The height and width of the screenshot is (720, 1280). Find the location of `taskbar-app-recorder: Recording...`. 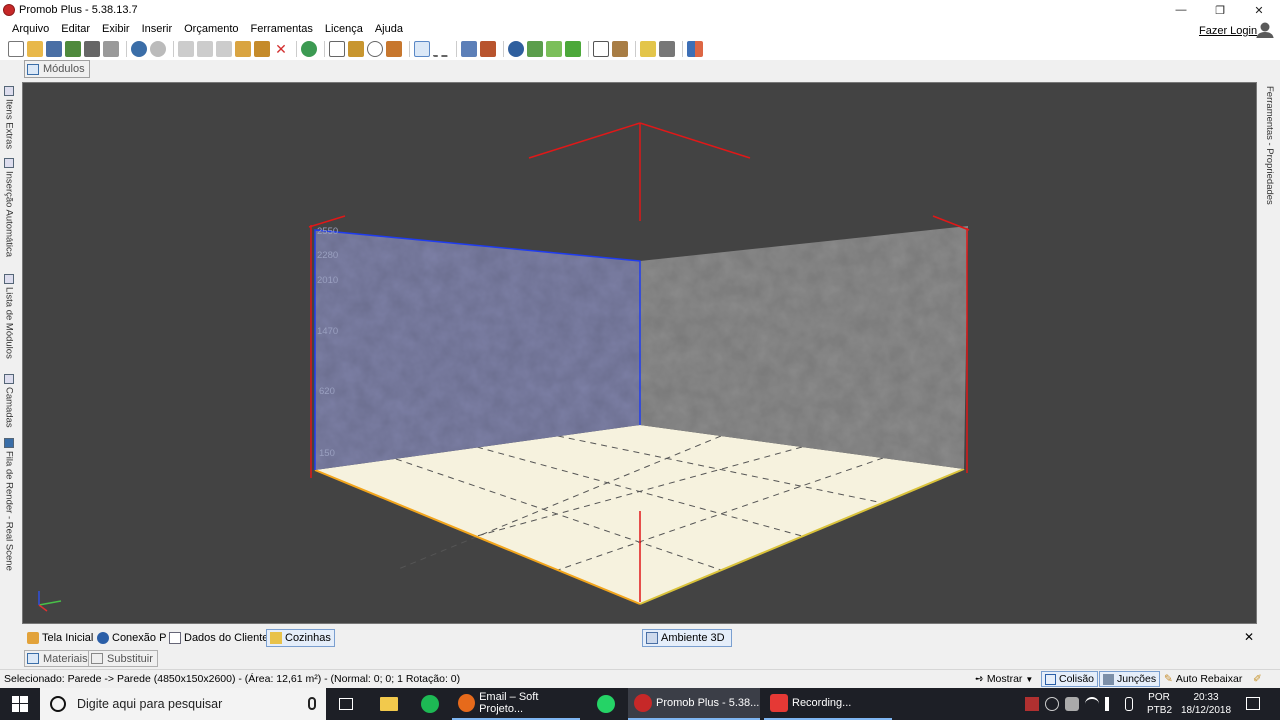

taskbar-app-recorder: Recording... is located at coordinates (828, 704).